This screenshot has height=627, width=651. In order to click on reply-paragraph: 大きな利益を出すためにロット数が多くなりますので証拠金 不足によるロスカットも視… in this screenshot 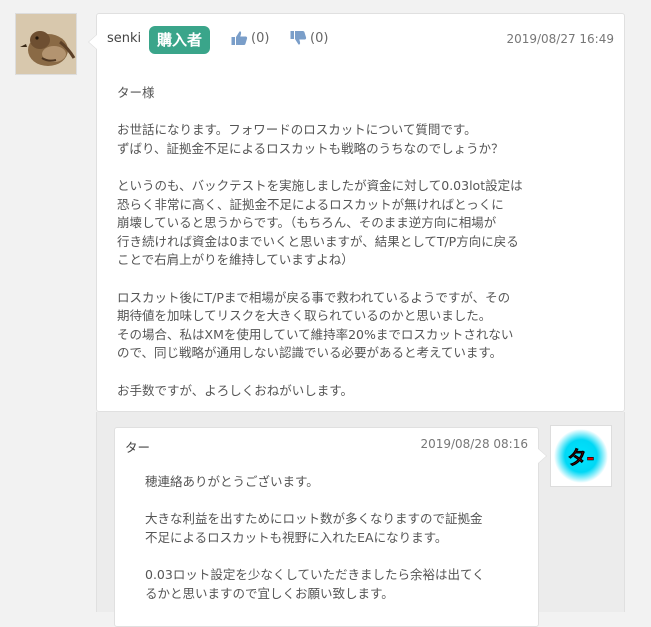, I will do `click(314, 528)`.